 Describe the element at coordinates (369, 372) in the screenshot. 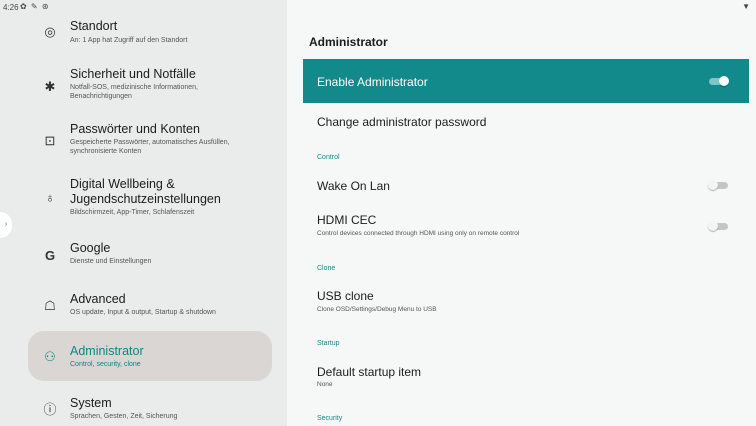

I see `default-startup-item: Default startup item` at that location.